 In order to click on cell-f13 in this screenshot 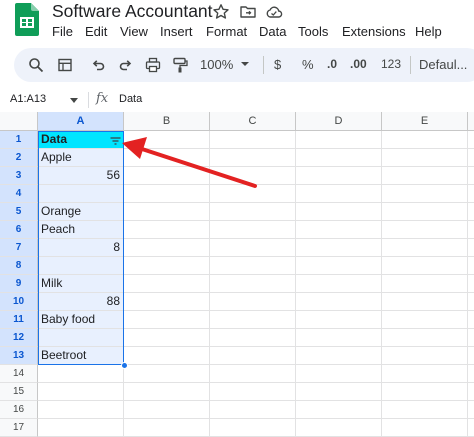, I will do `click(471, 356)`.